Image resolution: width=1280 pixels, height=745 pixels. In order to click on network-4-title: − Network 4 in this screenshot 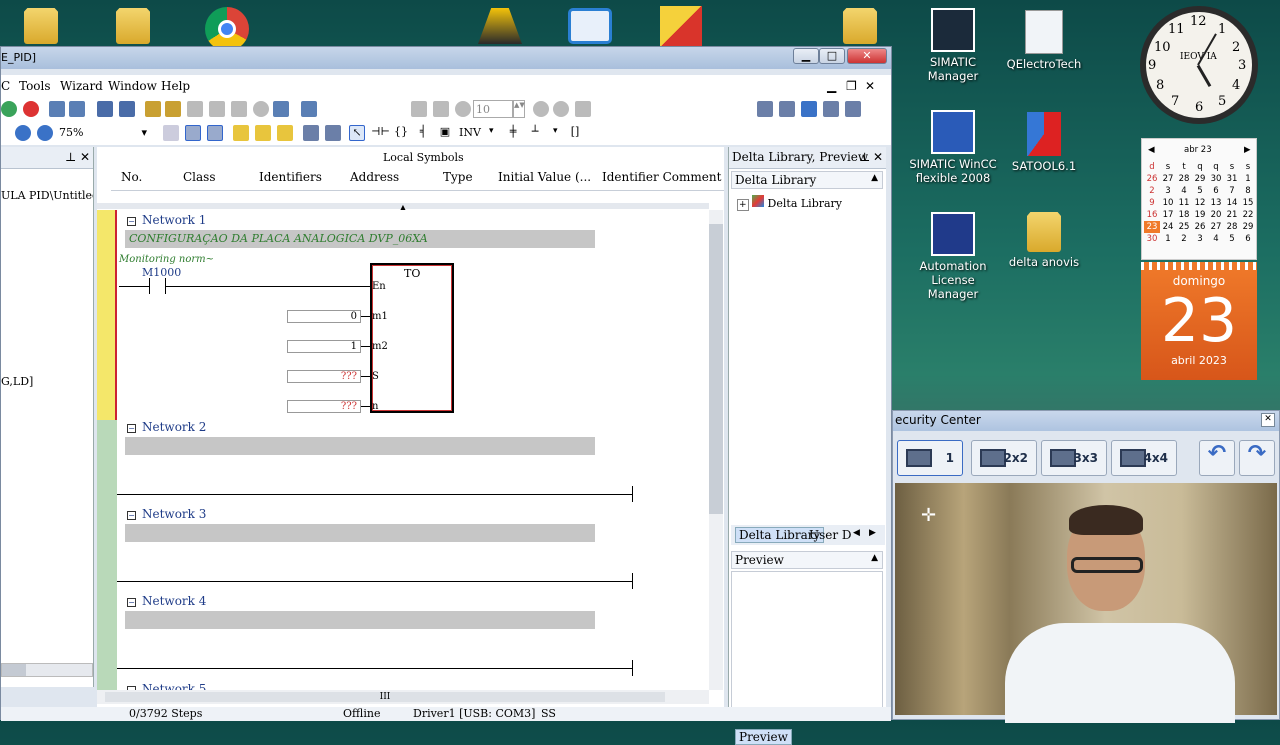, I will do `click(166, 601)`.